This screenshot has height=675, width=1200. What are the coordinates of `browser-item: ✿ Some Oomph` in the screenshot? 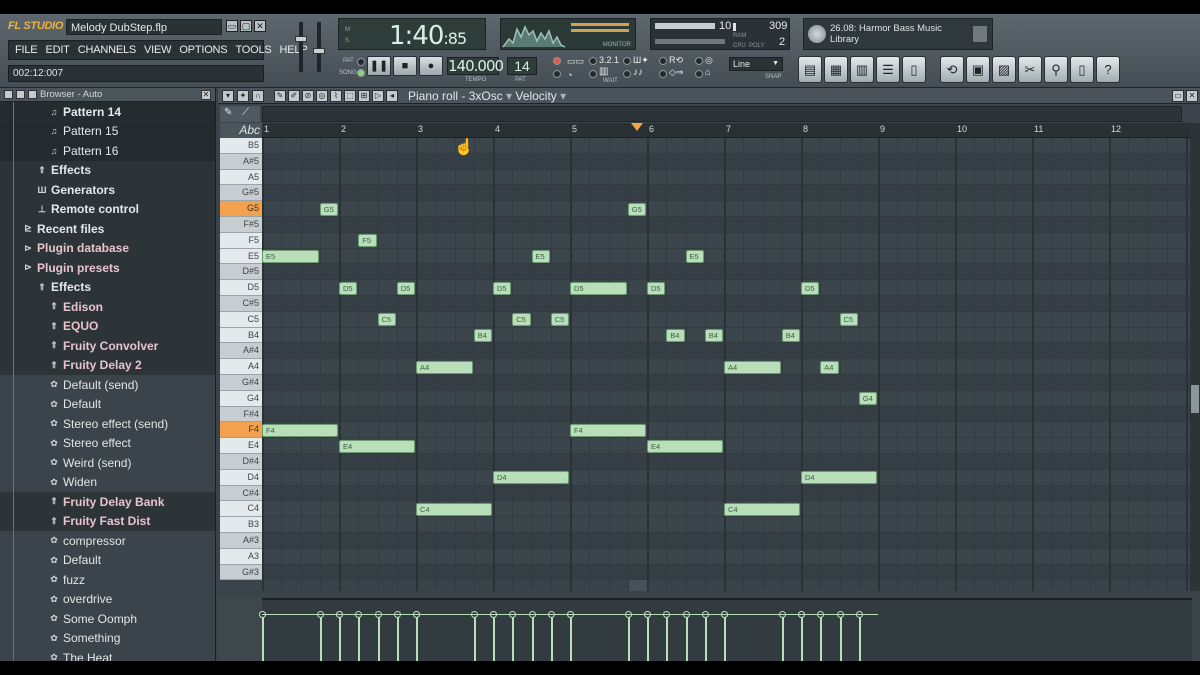 It's located at (107, 619).